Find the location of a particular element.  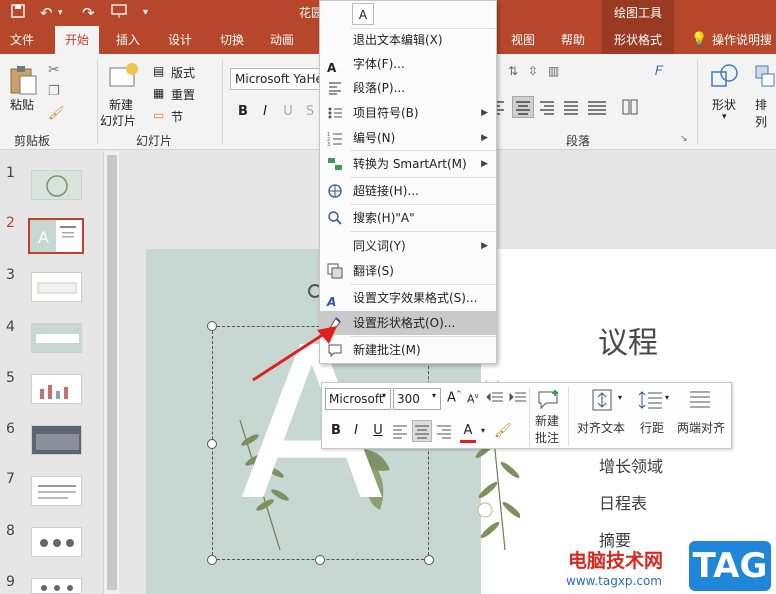

justify-label: 两端对齐 is located at coordinates (701, 427).